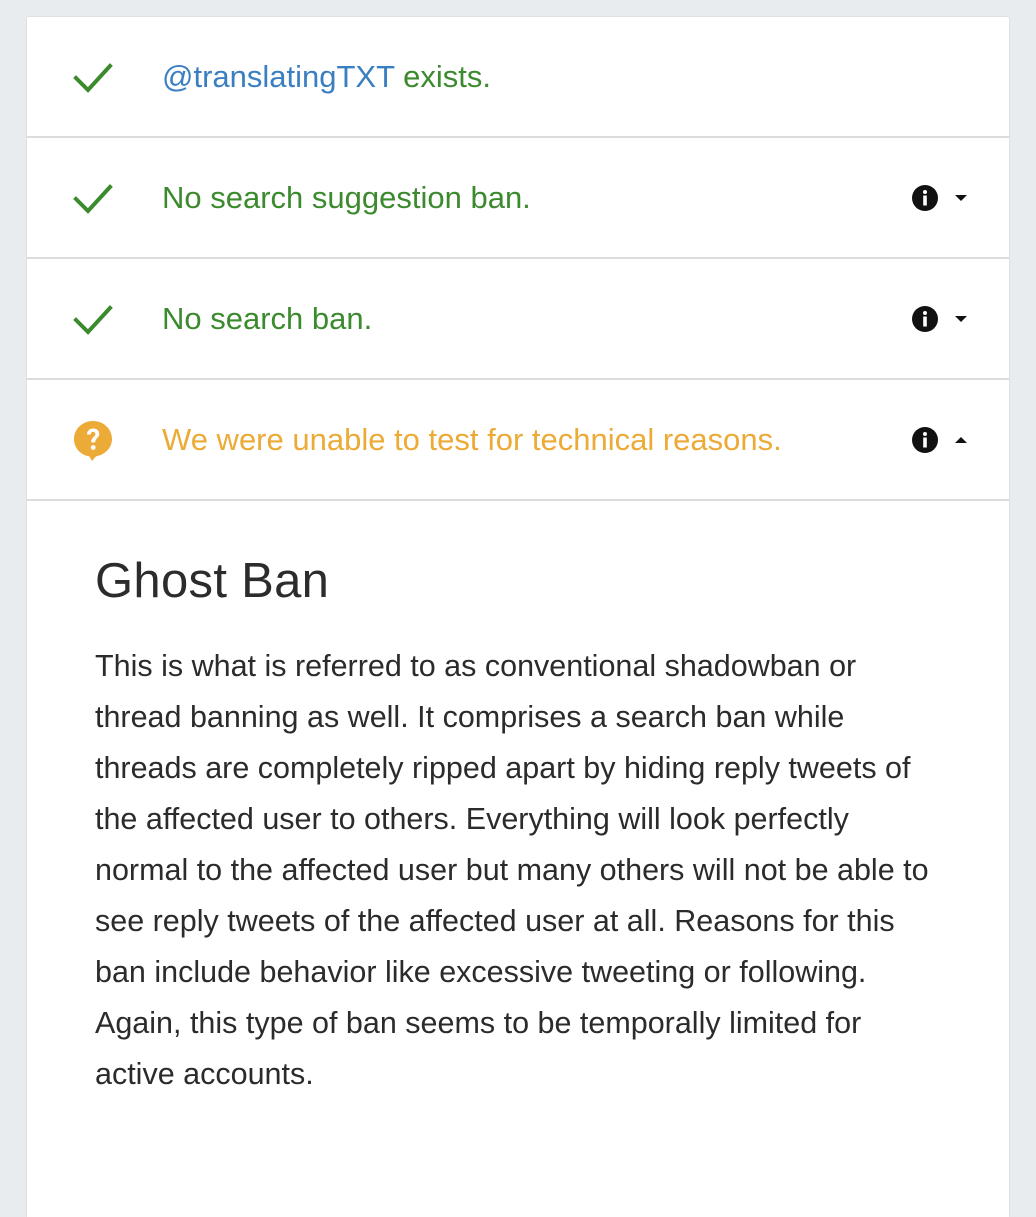  Describe the element at coordinates (518, 319) in the screenshot. I see `result-row-search-ban: No search ban.` at that location.